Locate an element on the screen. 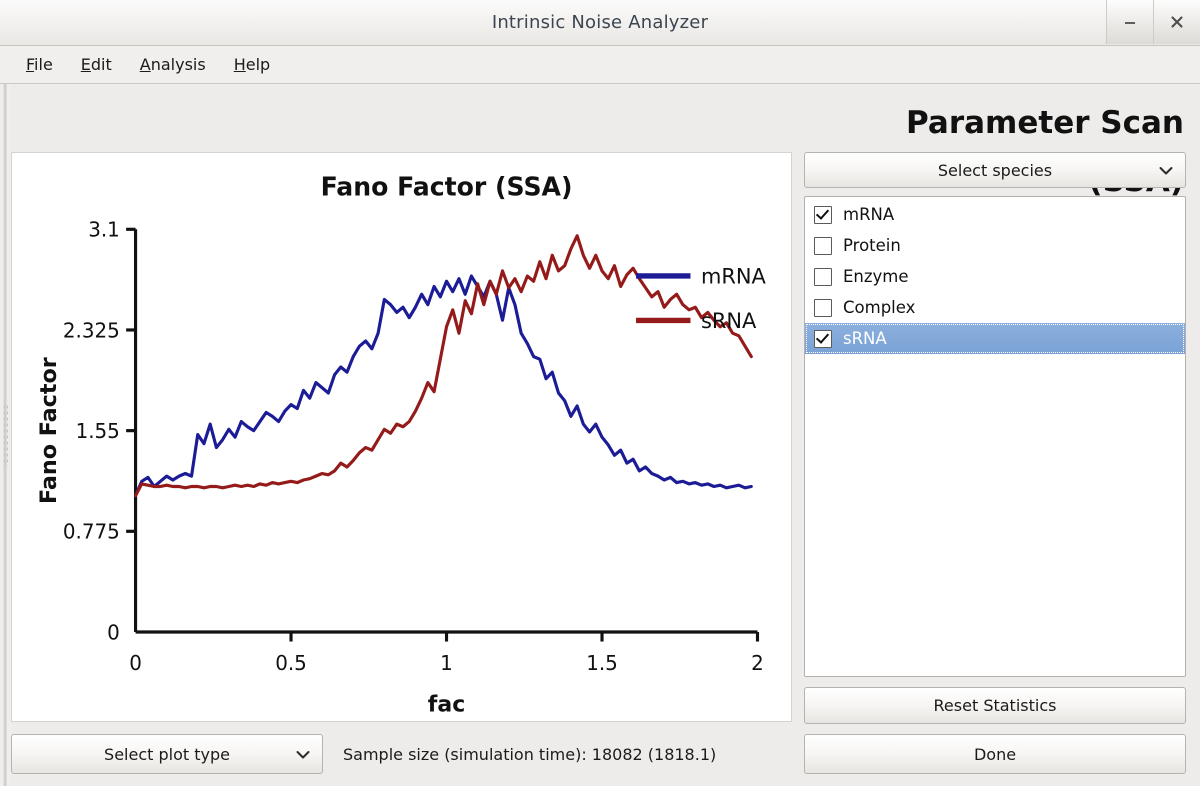 The image size is (1200, 786). select-species-label: Select species is located at coordinates (995, 170).